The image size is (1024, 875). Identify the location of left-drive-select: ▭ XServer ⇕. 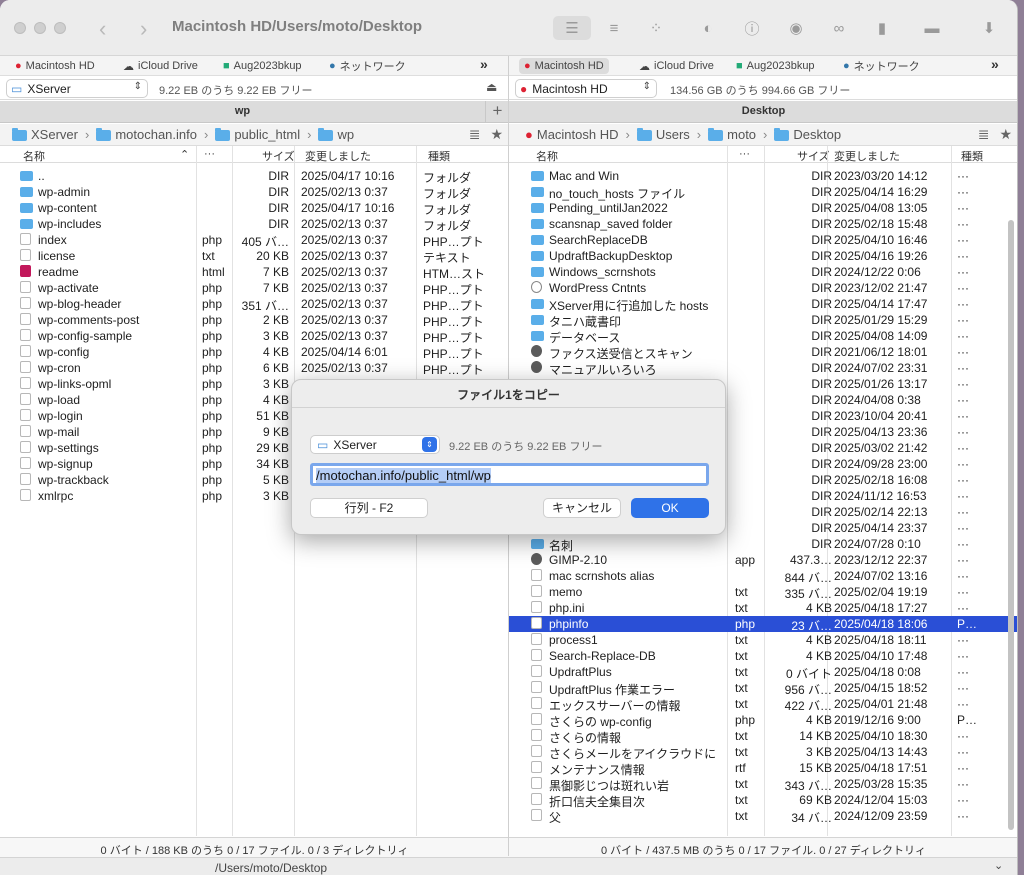
(77, 88).